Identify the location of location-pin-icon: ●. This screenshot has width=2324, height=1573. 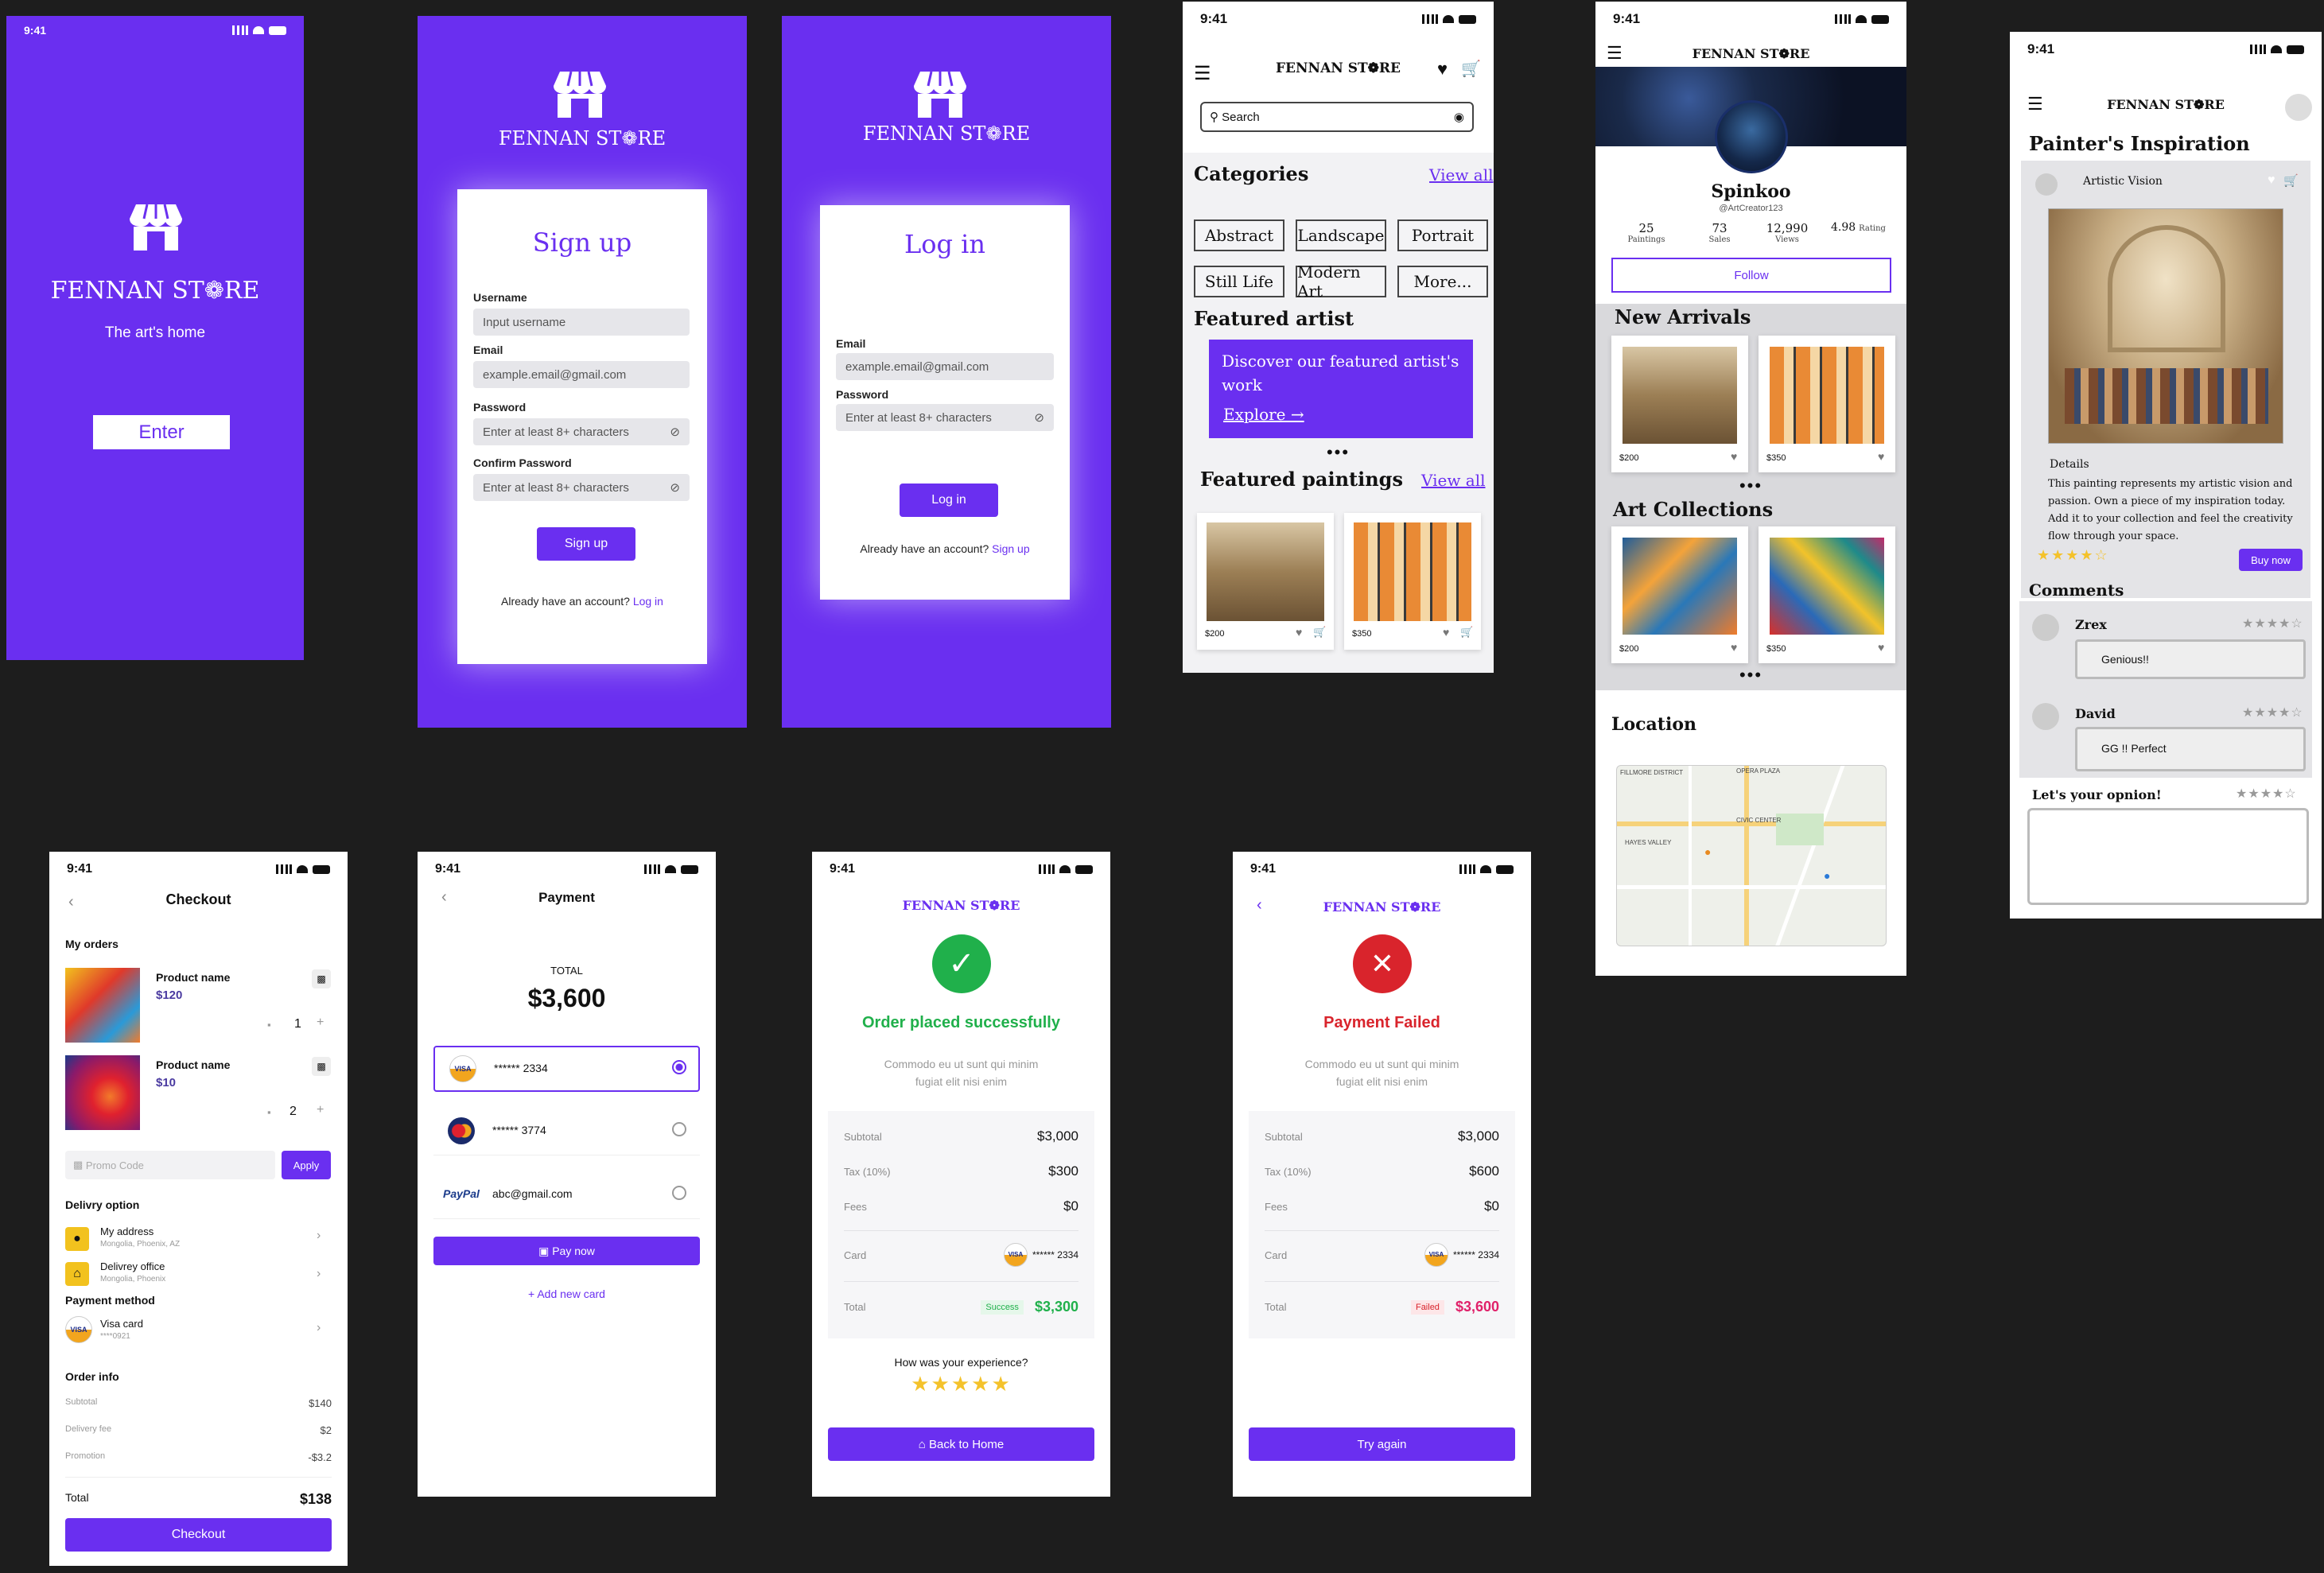
(77, 1239).